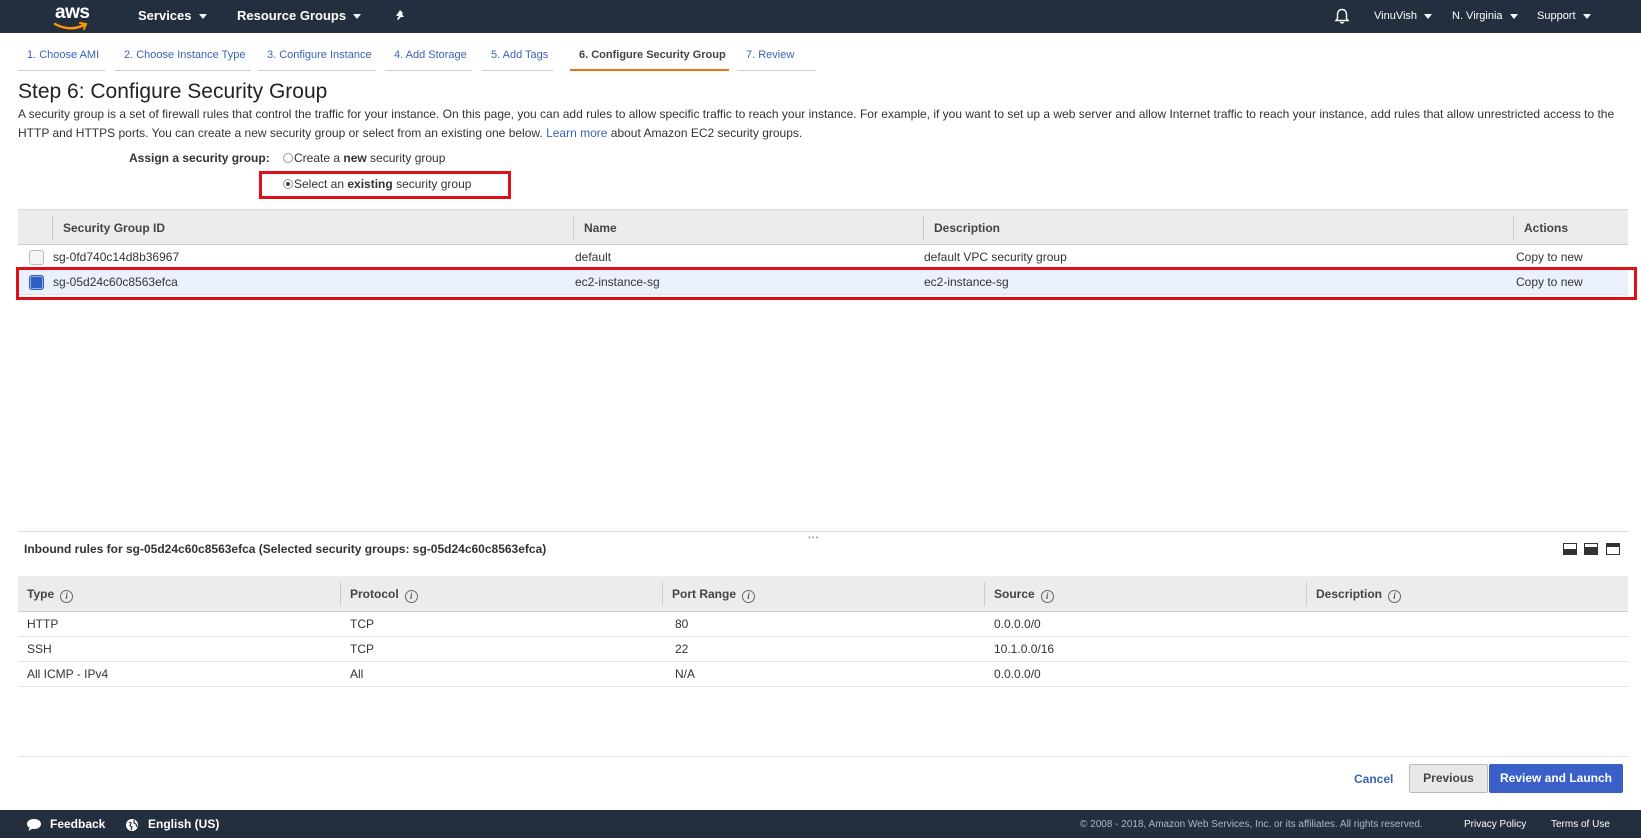 Image resolution: width=1641 pixels, height=838 pixels. I want to click on column-protocol: Protocol i, so click(384, 595).